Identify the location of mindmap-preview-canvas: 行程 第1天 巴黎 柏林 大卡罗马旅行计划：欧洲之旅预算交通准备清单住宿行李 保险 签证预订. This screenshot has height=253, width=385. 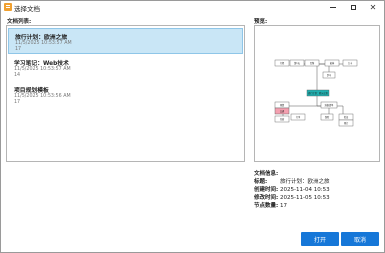
(316, 93).